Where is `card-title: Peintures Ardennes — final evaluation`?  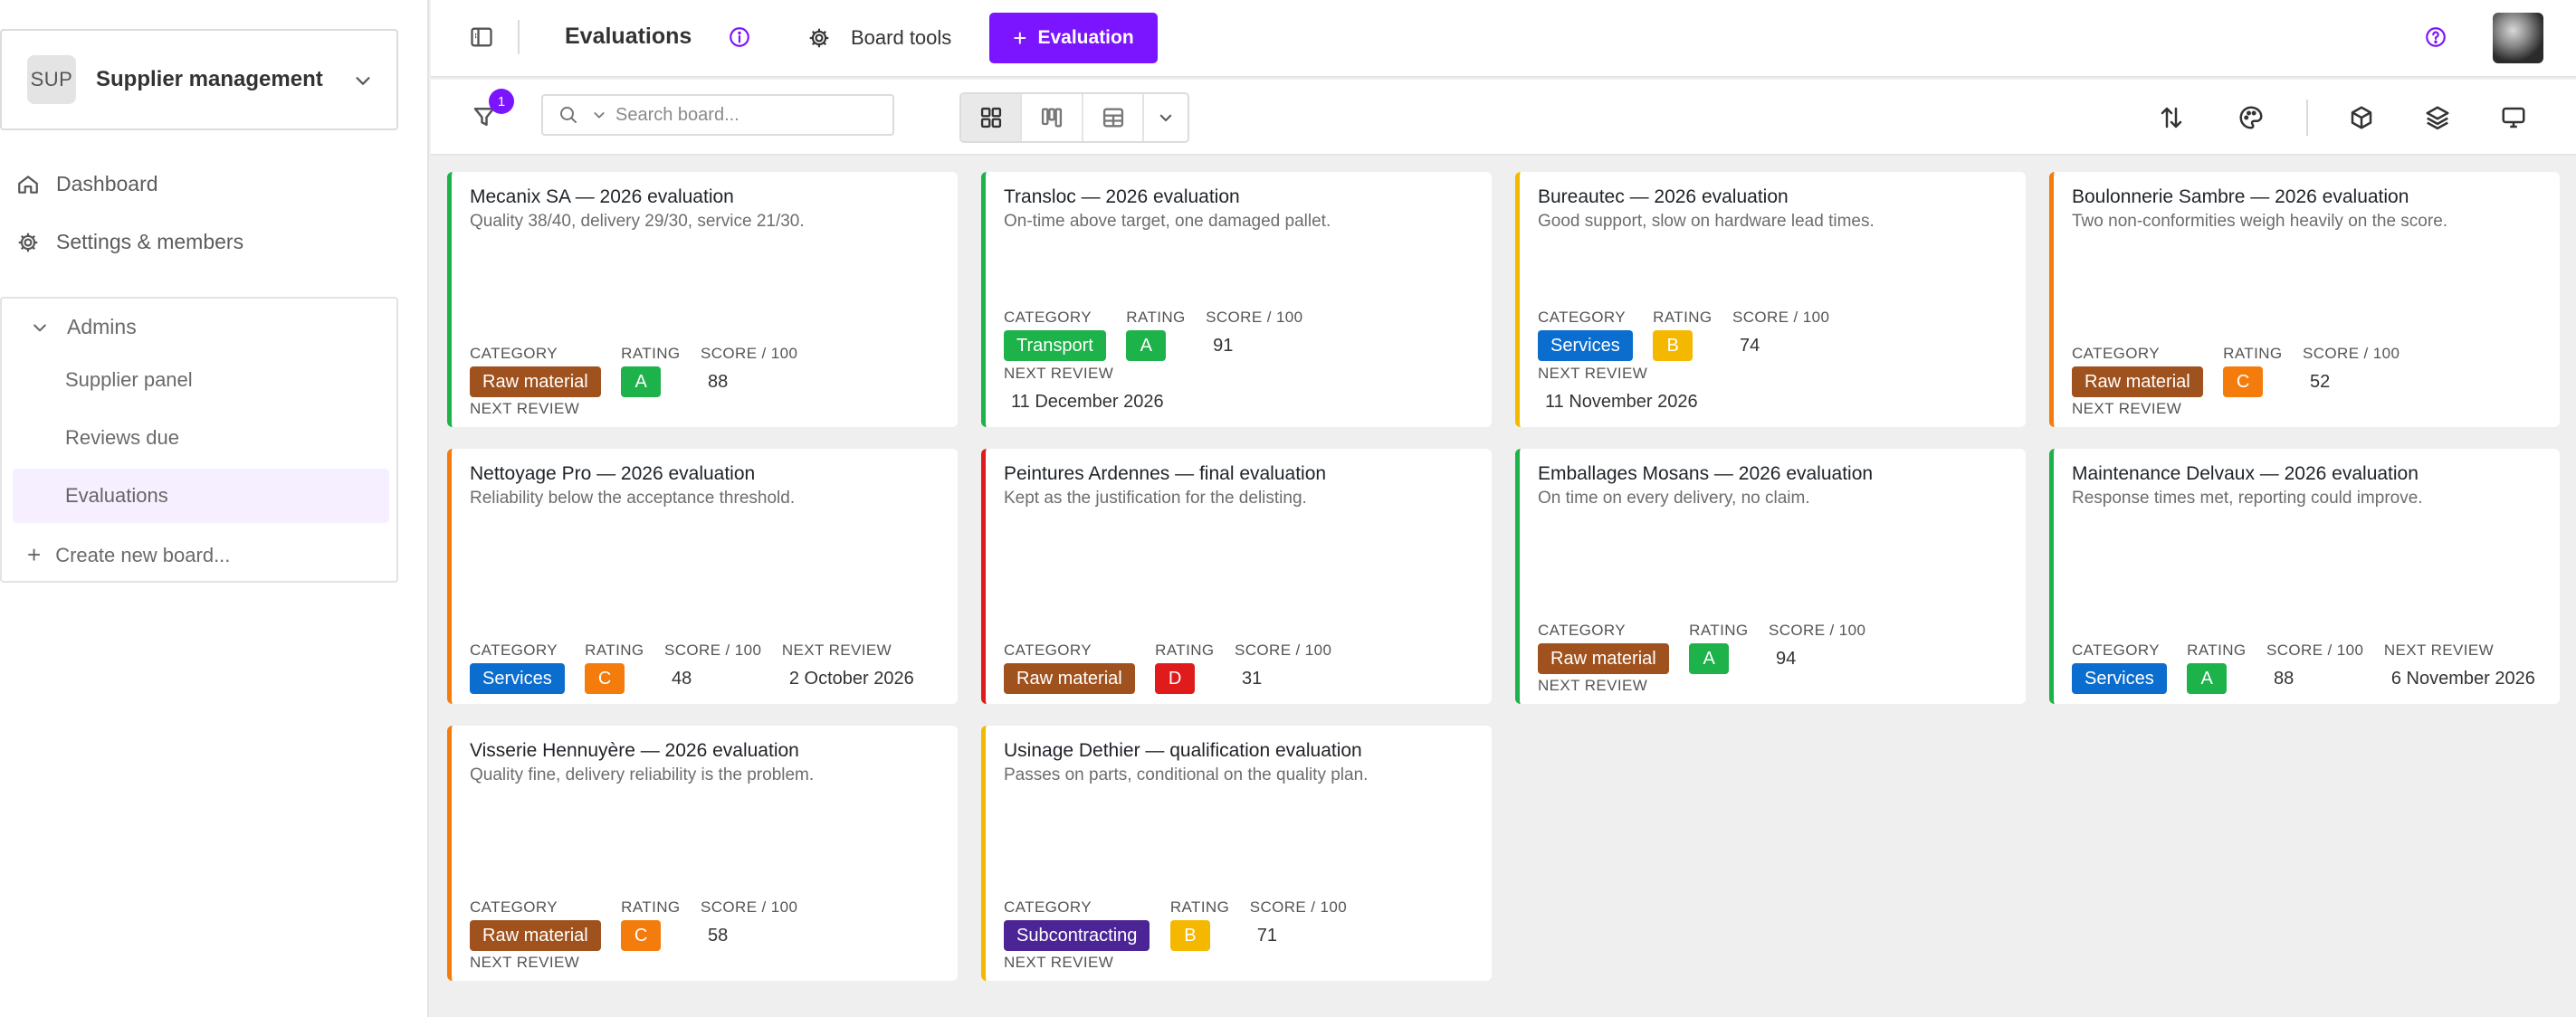 card-title: Peintures Ardennes — final evaluation is located at coordinates (1166, 473).